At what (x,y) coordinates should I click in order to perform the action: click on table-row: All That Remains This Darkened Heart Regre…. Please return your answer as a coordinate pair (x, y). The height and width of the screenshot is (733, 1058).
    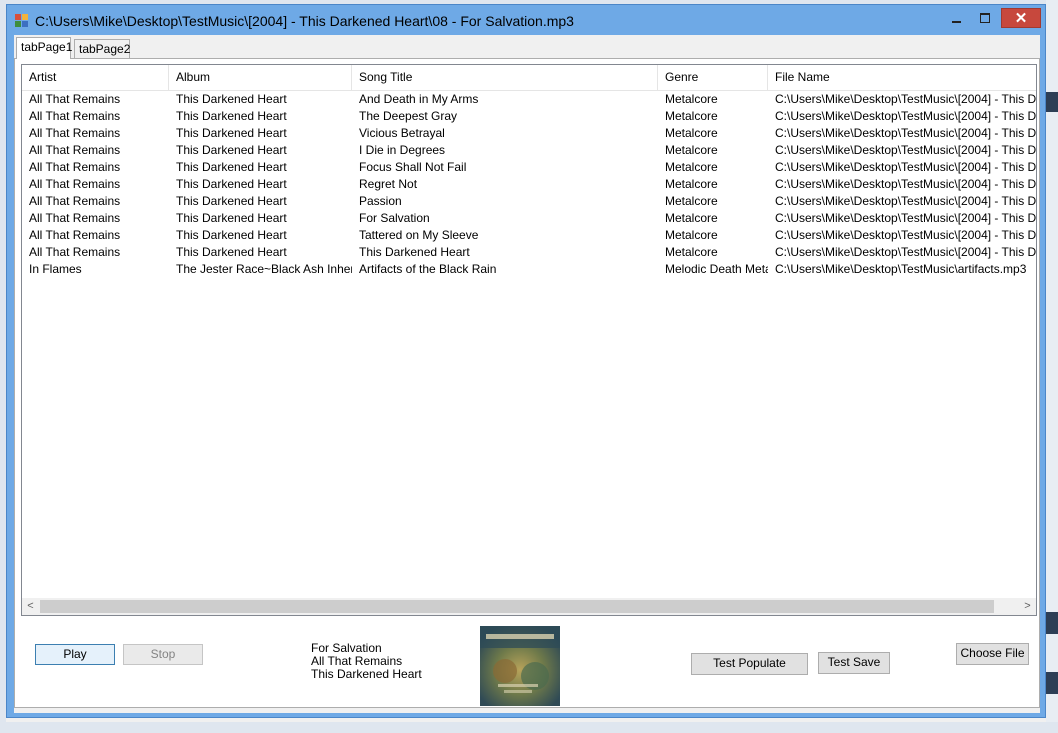
    Looking at the image, I should click on (529, 184).